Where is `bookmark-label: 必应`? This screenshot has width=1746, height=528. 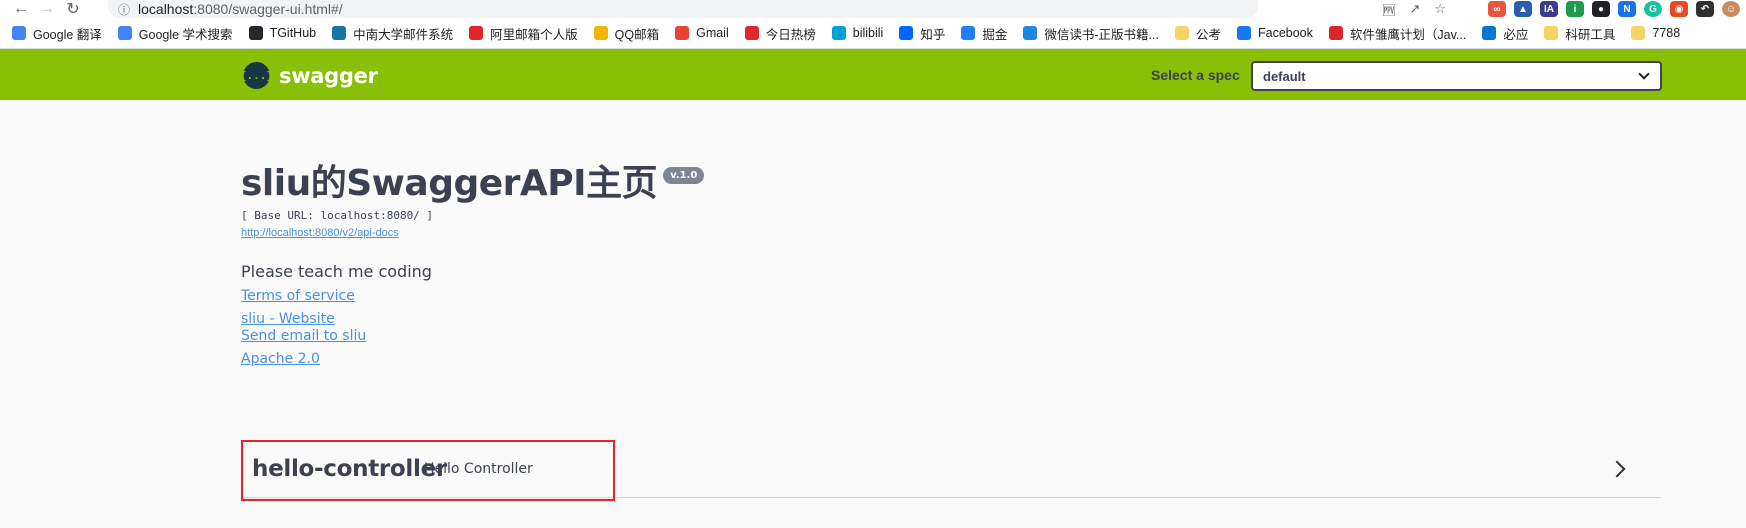
bookmark-label: 必应 is located at coordinates (1516, 34).